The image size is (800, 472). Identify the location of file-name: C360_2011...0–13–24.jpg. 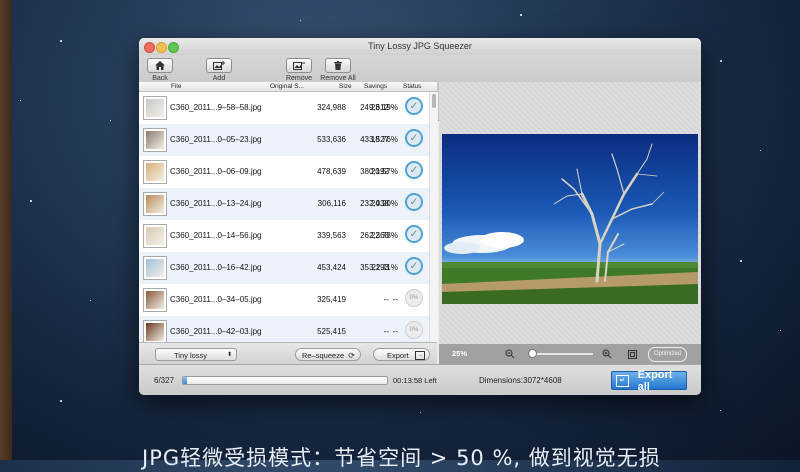
(216, 203).